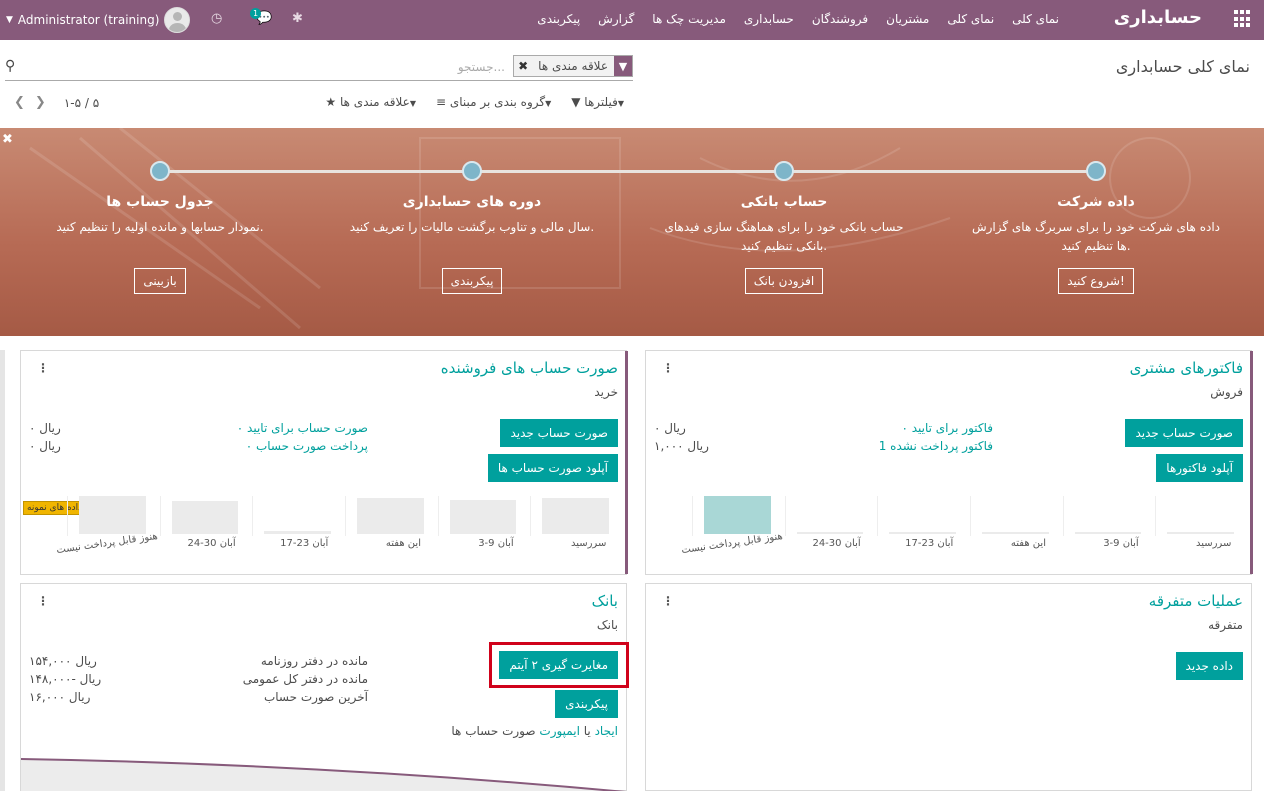 This screenshot has width=1264, height=791. What do you see at coordinates (160, 281) in the screenshot?
I see `review-button: بازبینی` at bounding box center [160, 281].